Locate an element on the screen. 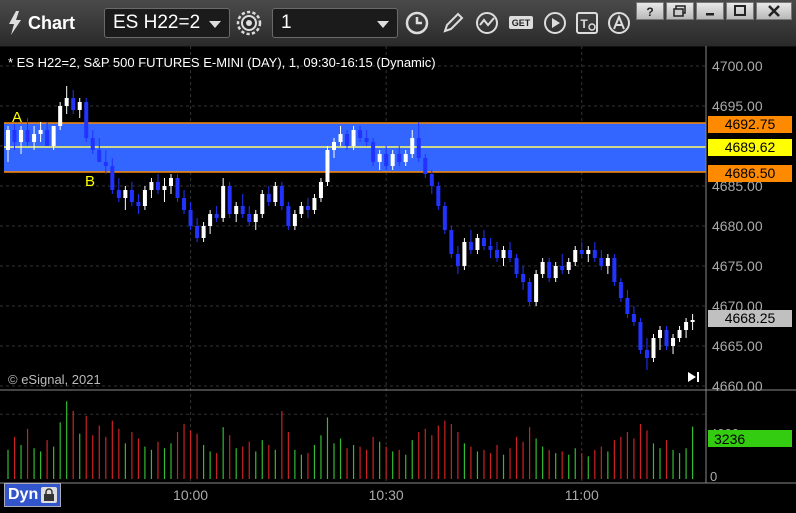 The image size is (796, 513). maximize-icon is located at coordinates (740, 10).